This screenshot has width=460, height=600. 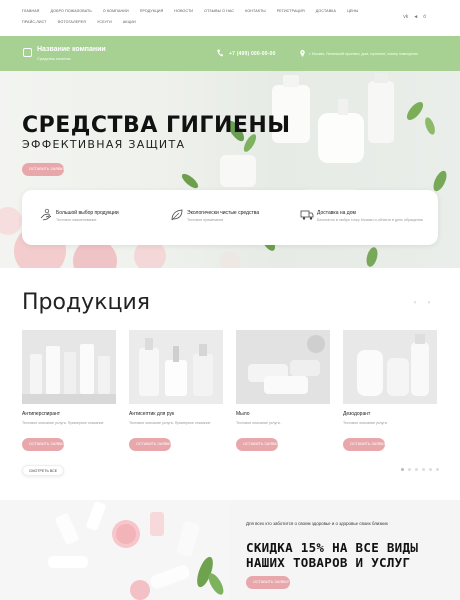 I want to click on show-all-button: Смотреть все, so click(x=43, y=470).